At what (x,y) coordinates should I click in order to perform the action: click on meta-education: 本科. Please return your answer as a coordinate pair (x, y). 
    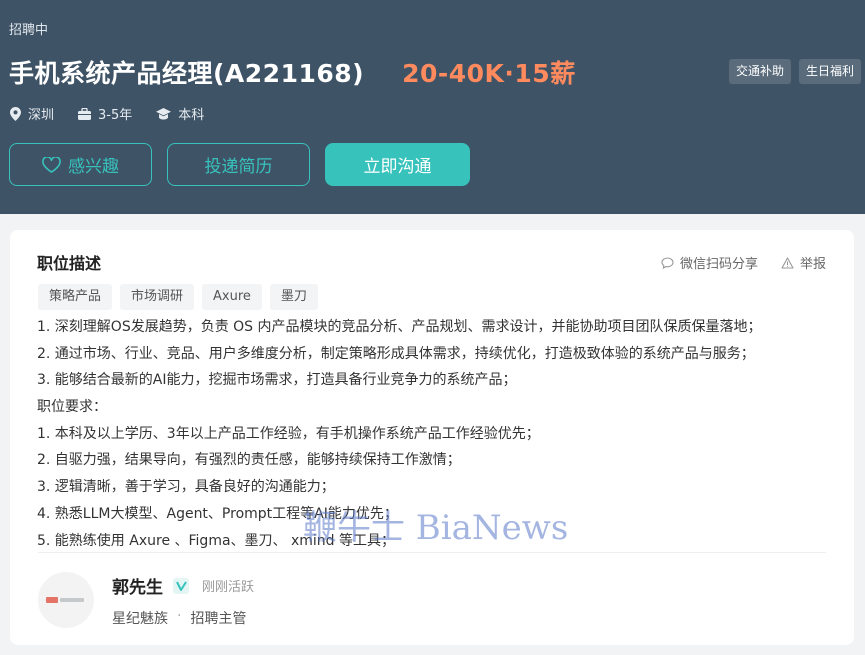
    Looking at the image, I should click on (180, 113).